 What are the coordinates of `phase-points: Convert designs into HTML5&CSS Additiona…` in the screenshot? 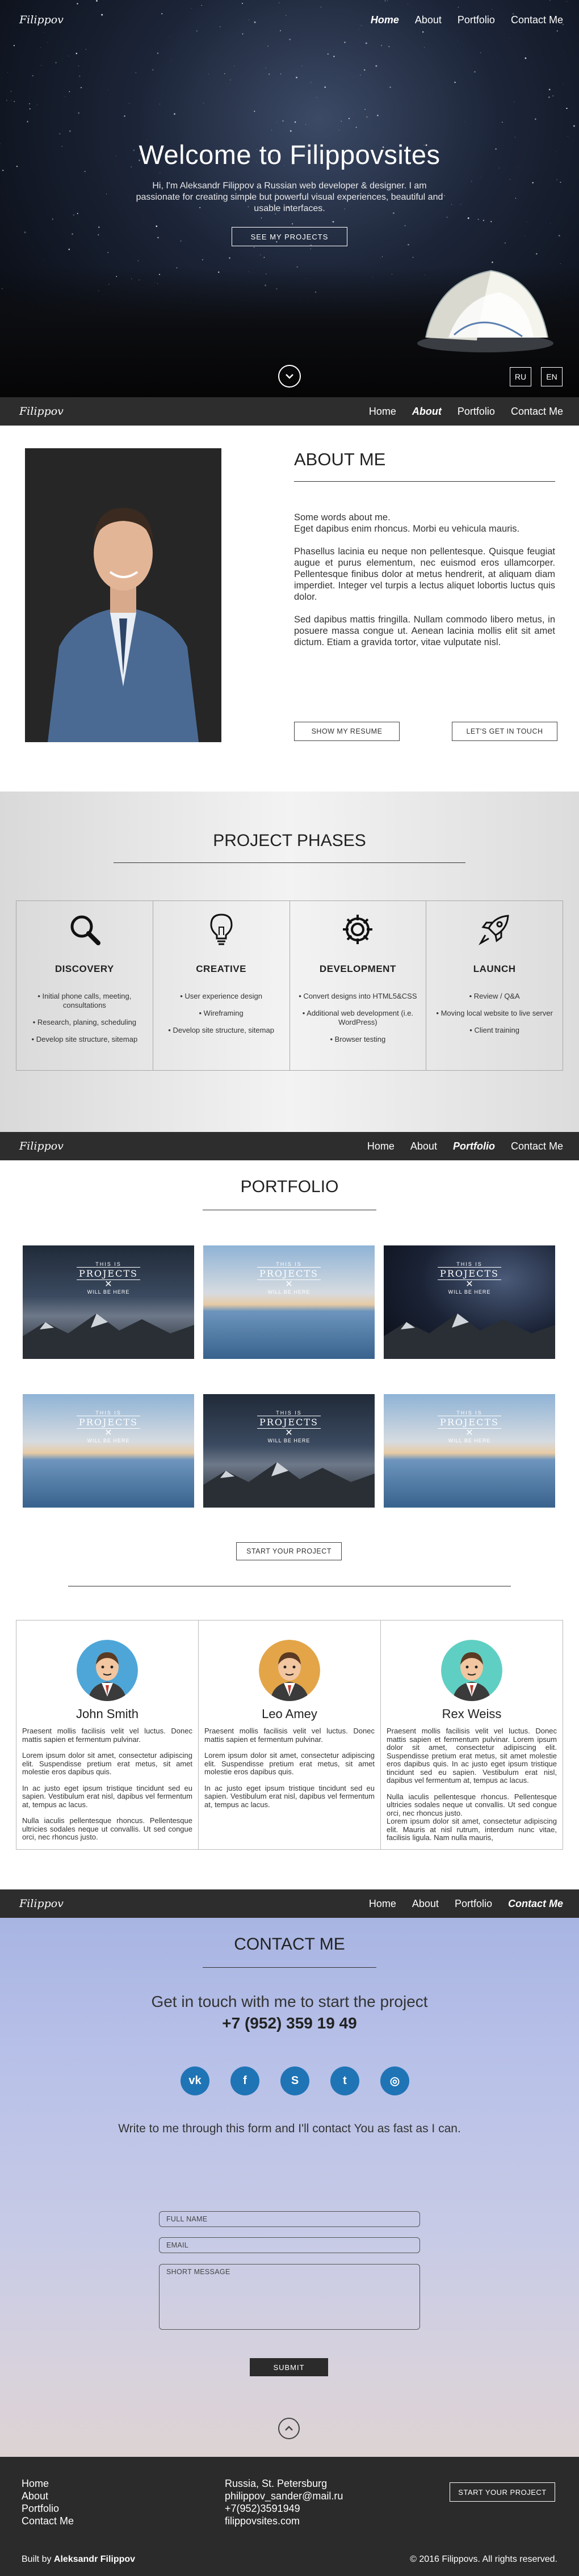 It's located at (358, 1018).